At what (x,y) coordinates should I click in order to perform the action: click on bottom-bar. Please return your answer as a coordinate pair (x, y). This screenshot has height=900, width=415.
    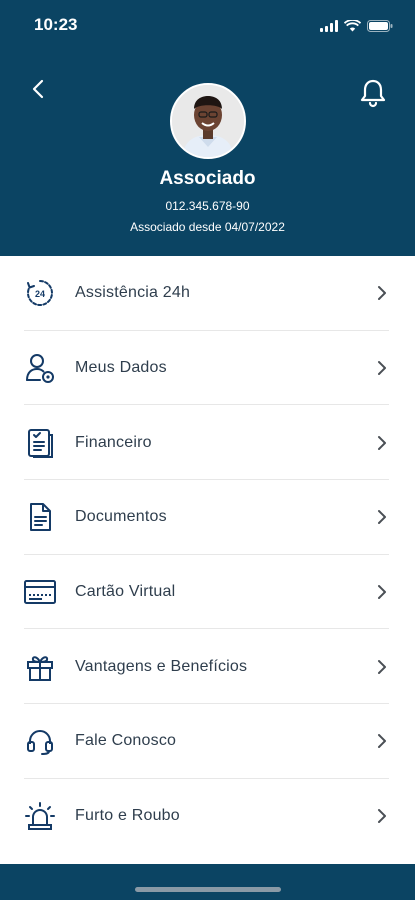
    Looking at the image, I should click on (207, 882).